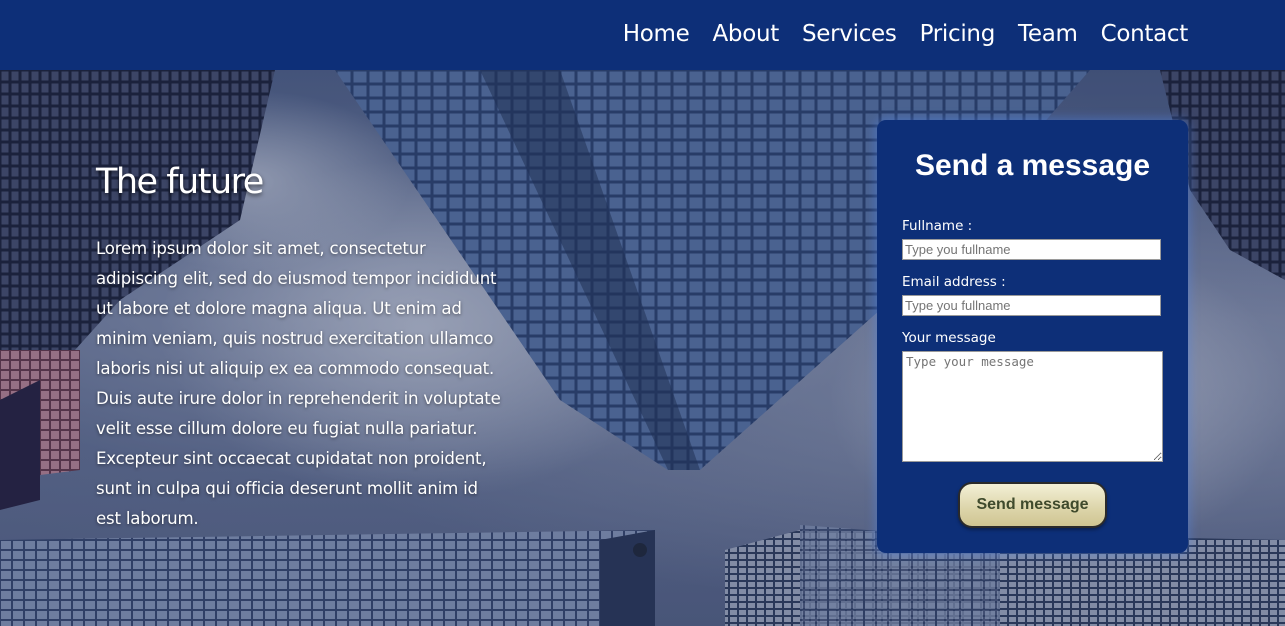  Describe the element at coordinates (937, 226) in the screenshot. I see `fullname-label: Fullname :` at that location.